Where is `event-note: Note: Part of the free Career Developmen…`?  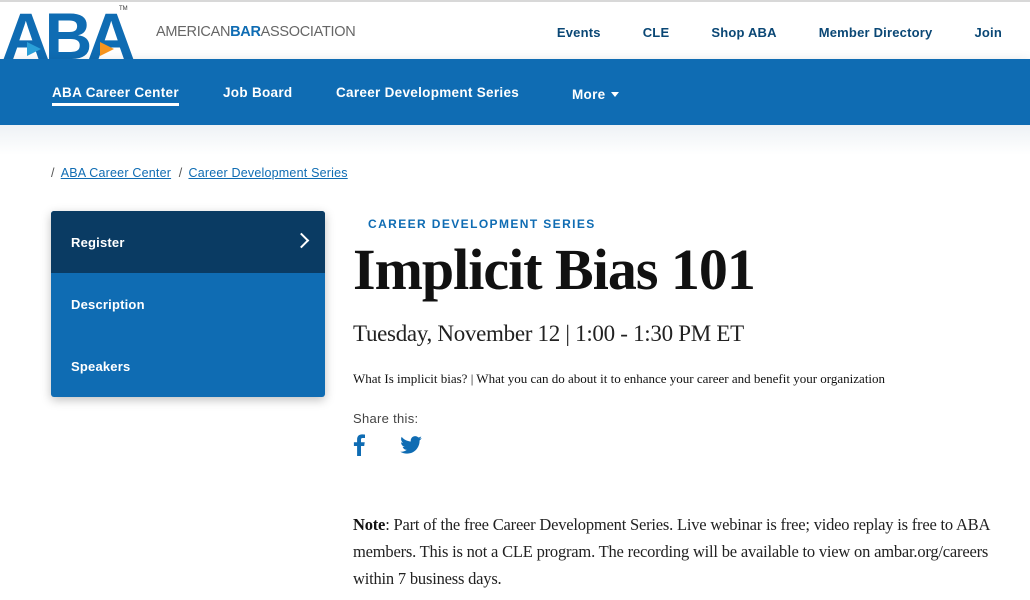
event-note: Note: Part of the free Career Developmen… is located at coordinates (683, 551).